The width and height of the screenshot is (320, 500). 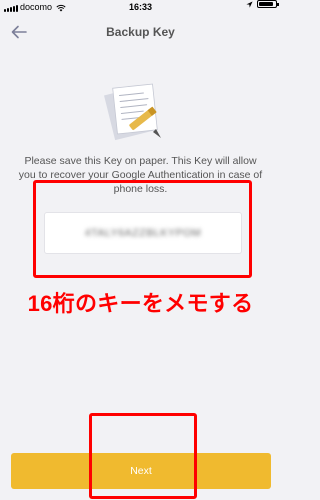 I want to click on next-button-label: Next, so click(x=141, y=471).